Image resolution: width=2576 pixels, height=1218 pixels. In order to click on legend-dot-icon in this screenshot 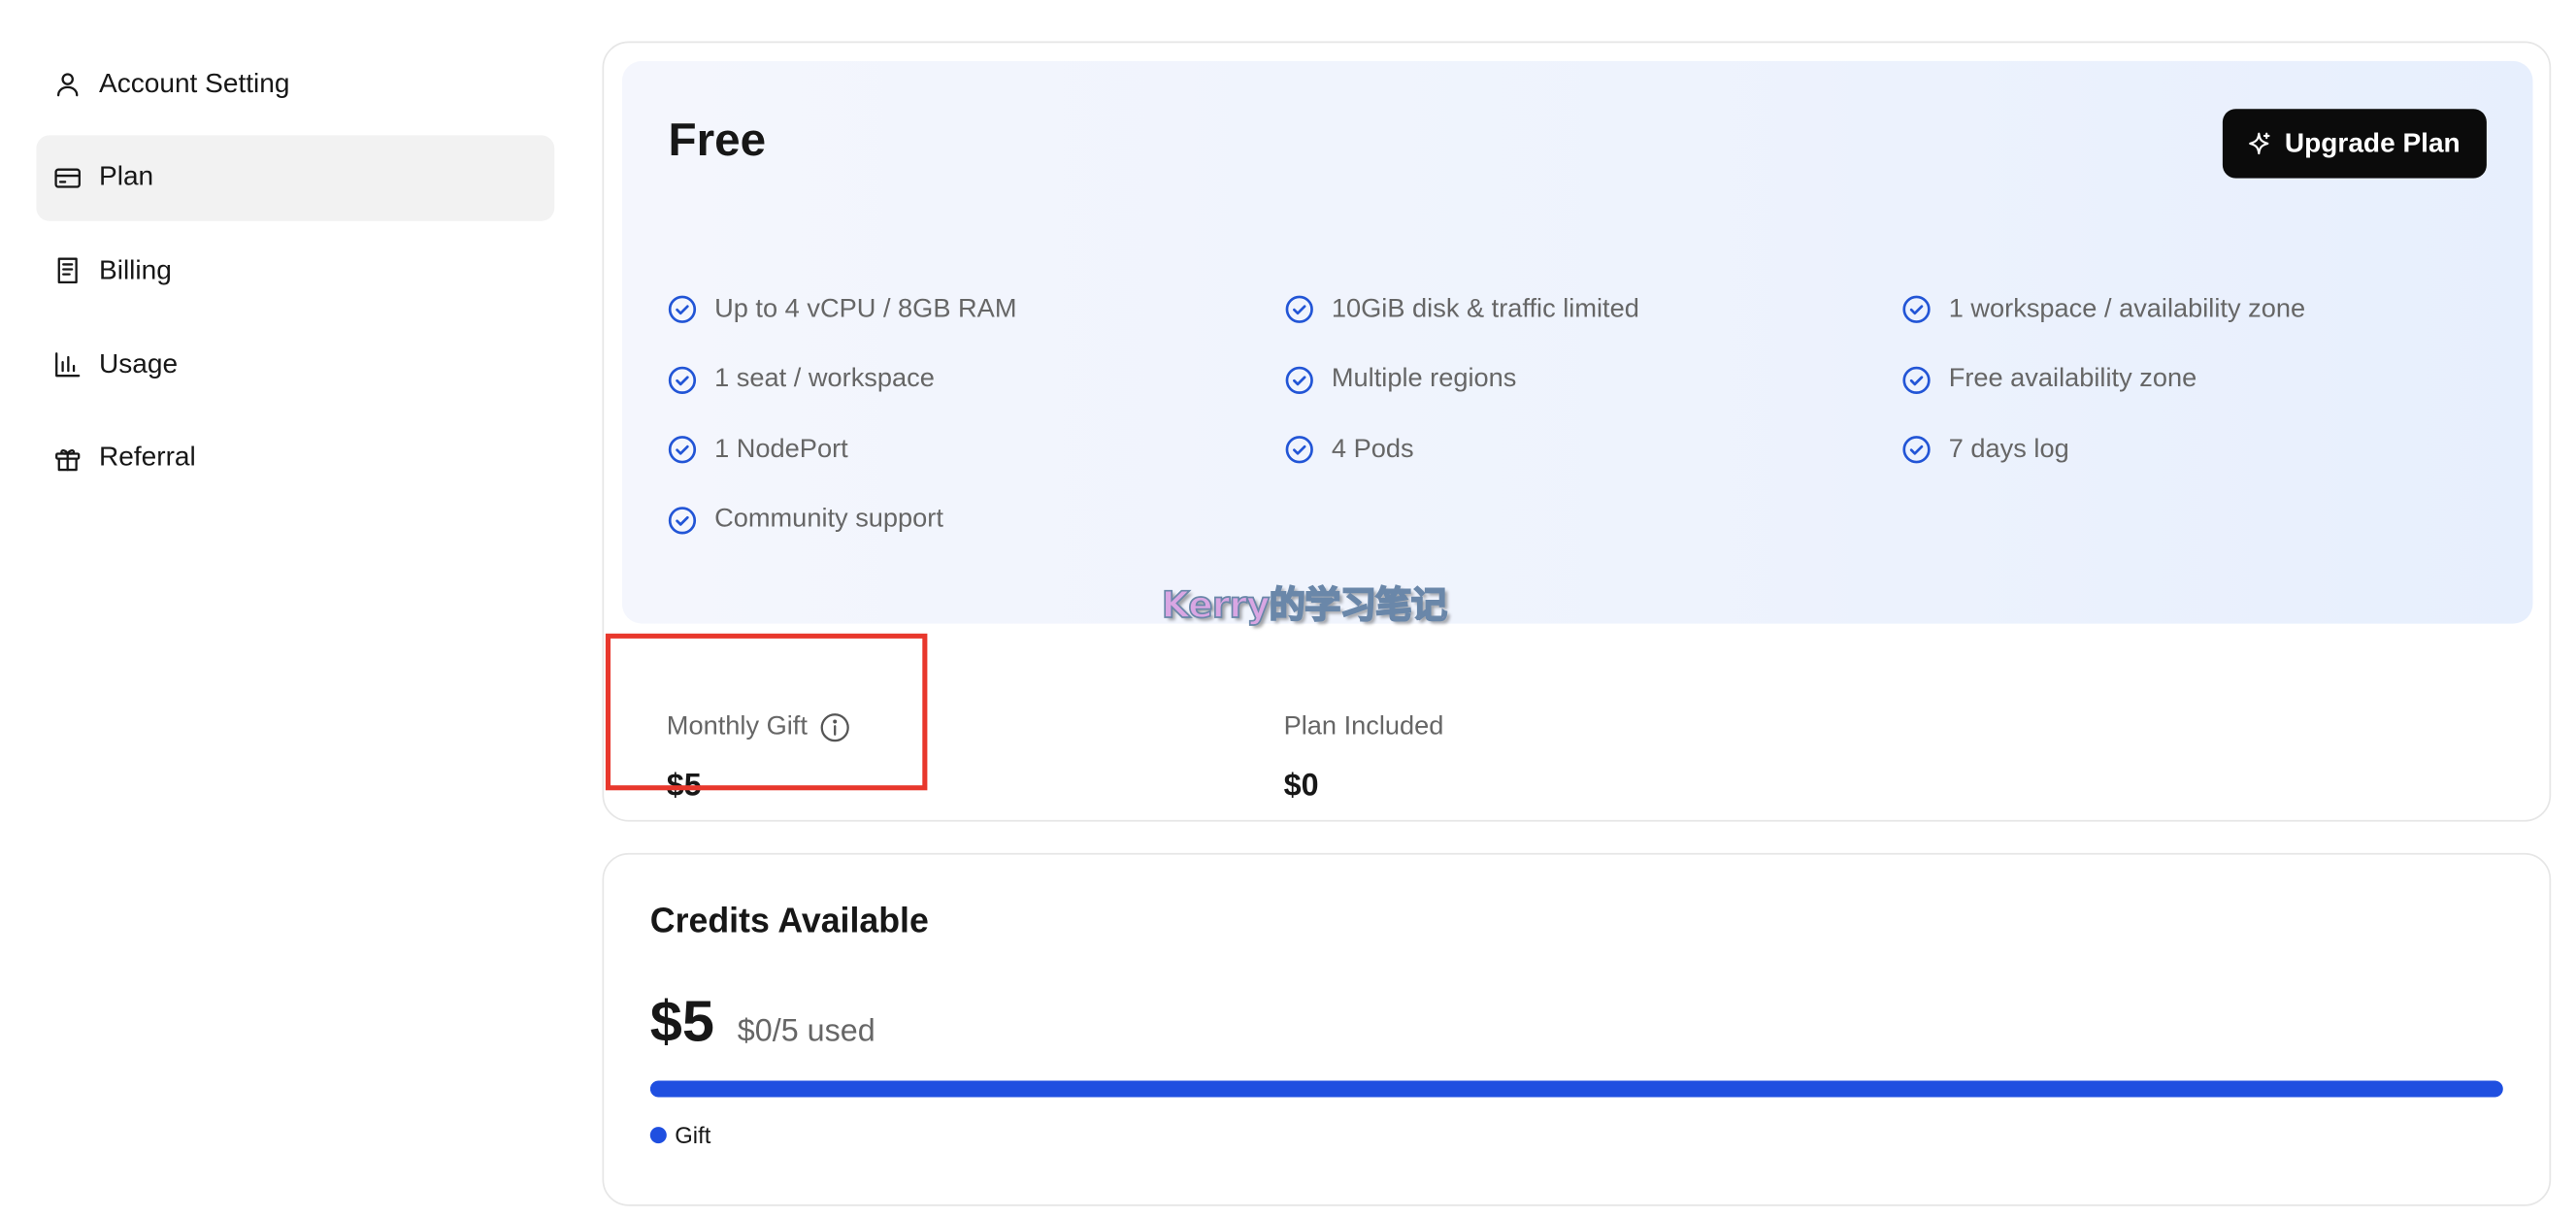, I will do `click(658, 1135)`.